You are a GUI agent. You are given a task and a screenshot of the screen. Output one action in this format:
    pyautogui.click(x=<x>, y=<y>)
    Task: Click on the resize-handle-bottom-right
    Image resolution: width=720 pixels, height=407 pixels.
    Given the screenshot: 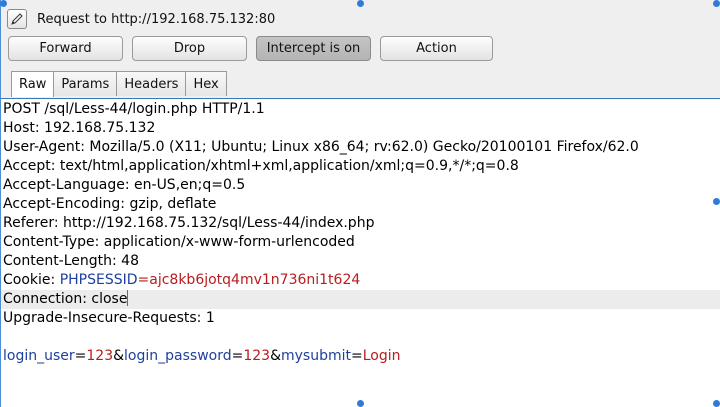 What is the action you would take?
    pyautogui.click(x=716, y=403)
    